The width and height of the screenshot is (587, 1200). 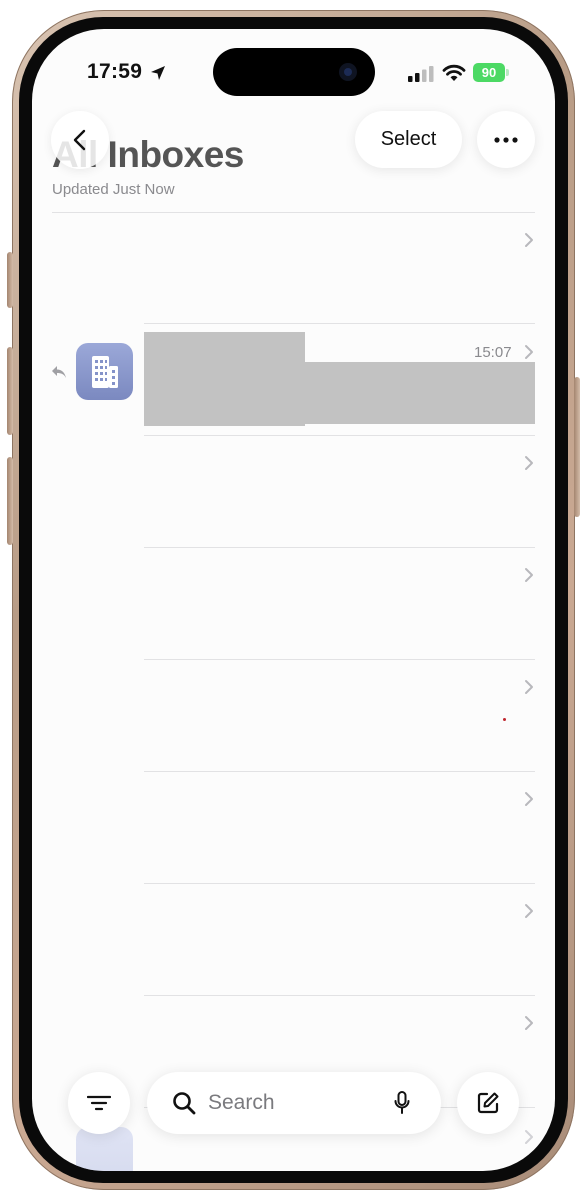 I want to click on action-button, so click(x=10, y=280).